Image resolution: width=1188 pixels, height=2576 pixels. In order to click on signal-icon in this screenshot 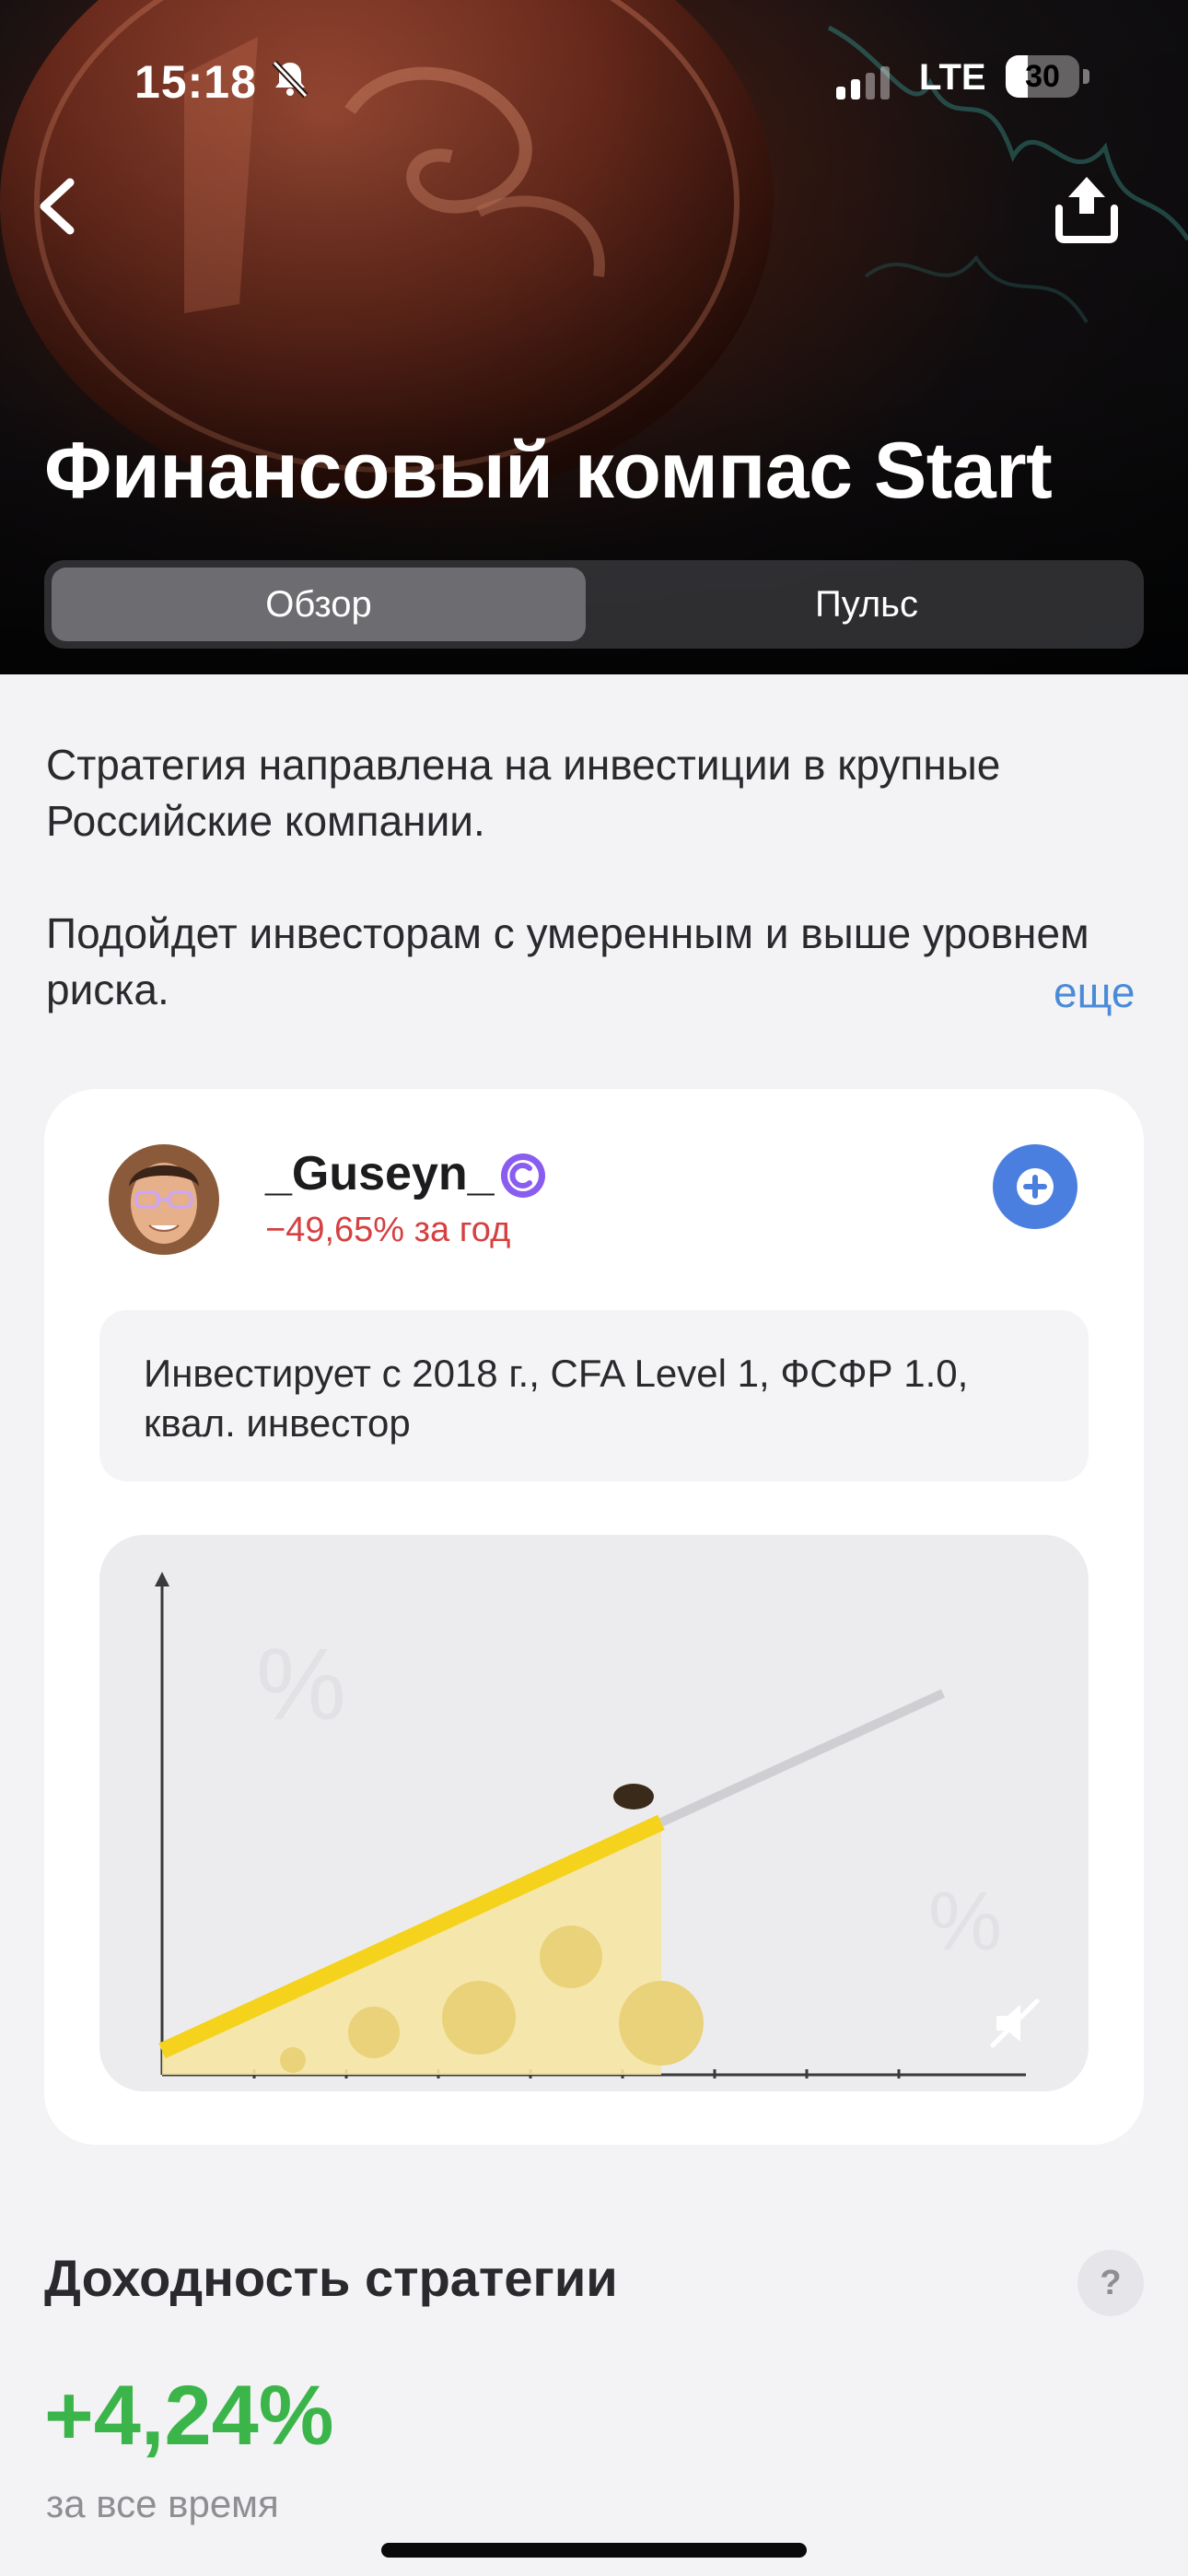, I will do `click(863, 83)`.